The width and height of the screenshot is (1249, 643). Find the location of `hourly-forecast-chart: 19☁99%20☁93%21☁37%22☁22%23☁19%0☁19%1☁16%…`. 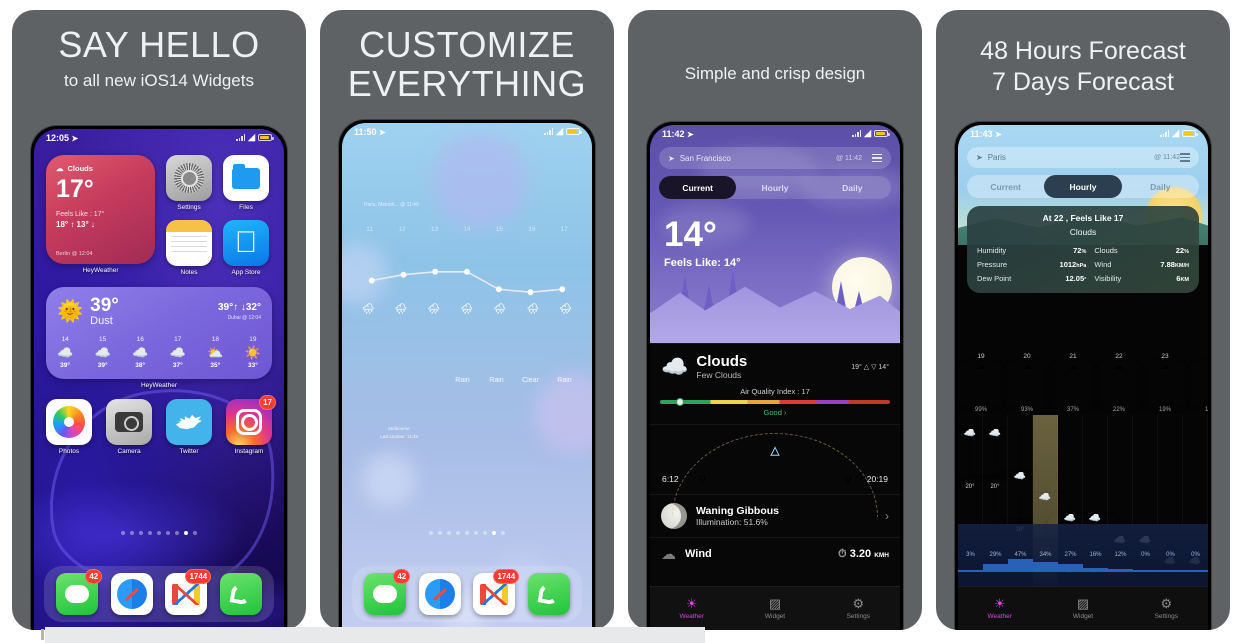

hourly-forecast-chart: 19☁99%20☁93%21☁37%22☁22%23☁19%0☁19%1☁16%… is located at coordinates (1083, 468).